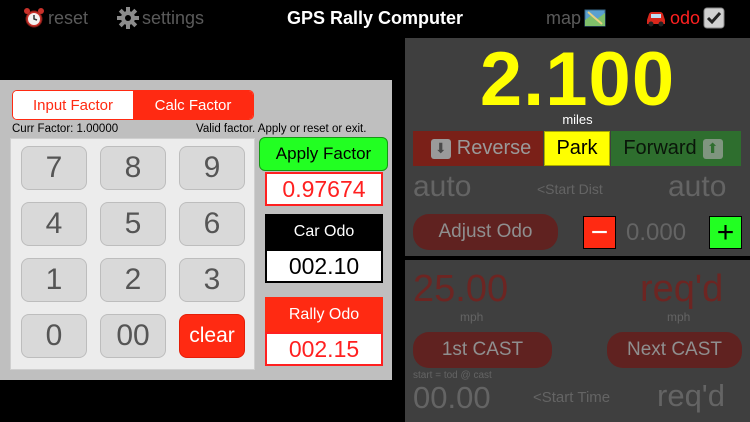  What do you see at coordinates (599, 232) in the screenshot?
I see `decrement-button: −` at bounding box center [599, 232].